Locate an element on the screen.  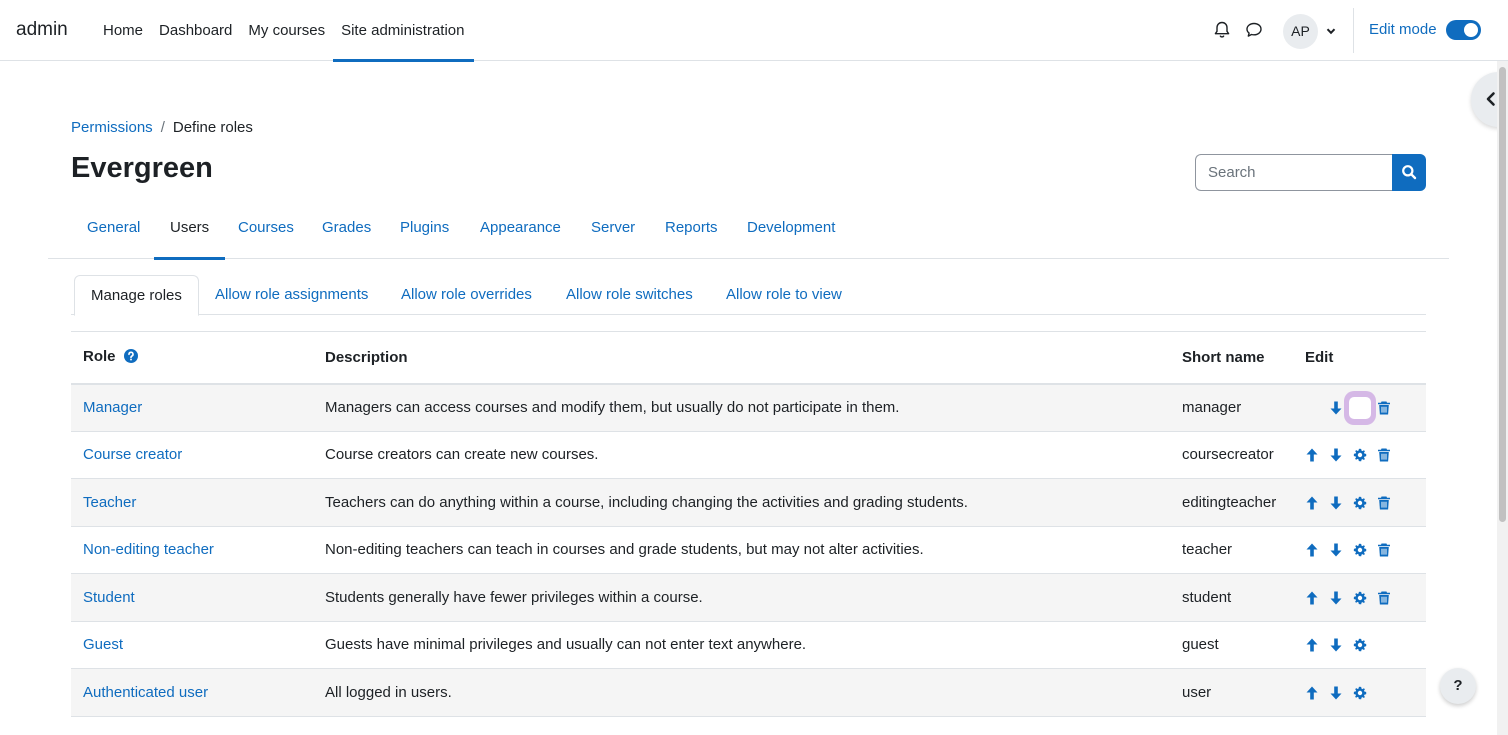
tab-users: Users is located at coordinates (189, 230).